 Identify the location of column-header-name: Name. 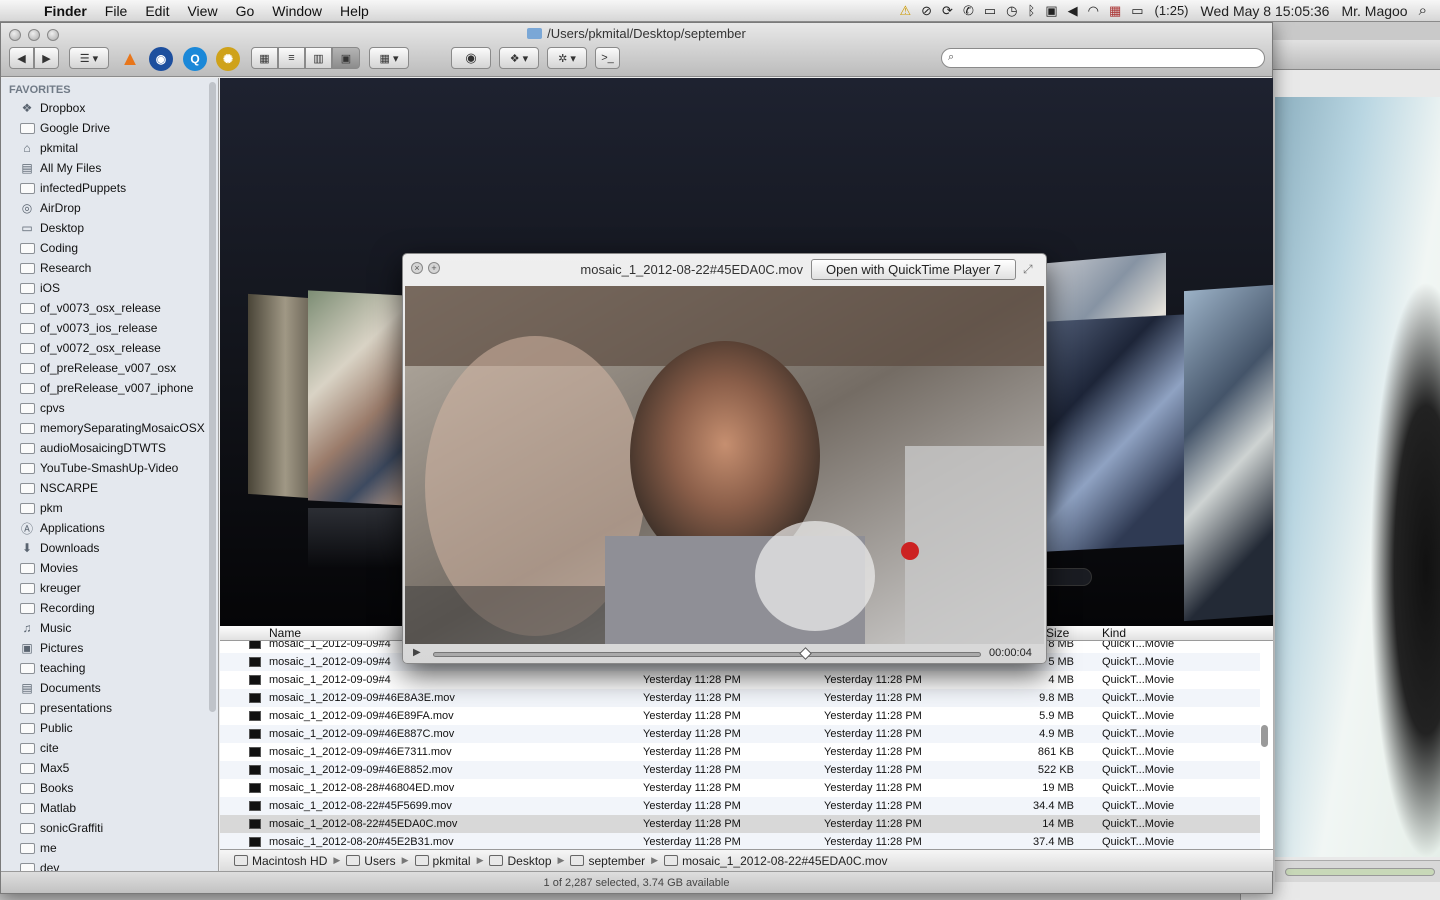
(285, 633).